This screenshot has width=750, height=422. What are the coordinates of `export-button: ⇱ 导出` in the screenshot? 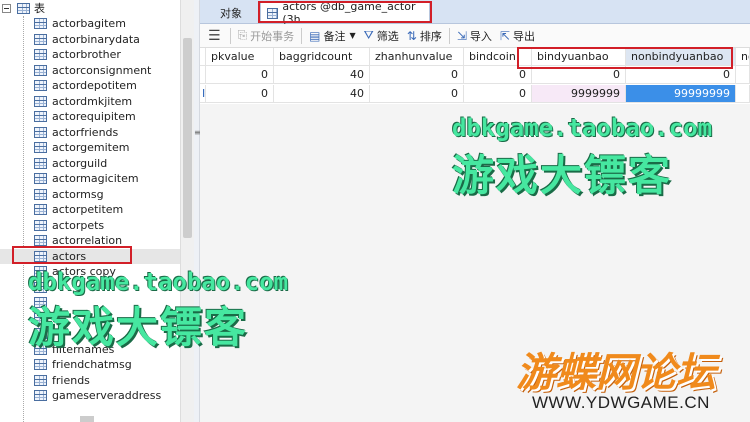 It's located at (517, 36).